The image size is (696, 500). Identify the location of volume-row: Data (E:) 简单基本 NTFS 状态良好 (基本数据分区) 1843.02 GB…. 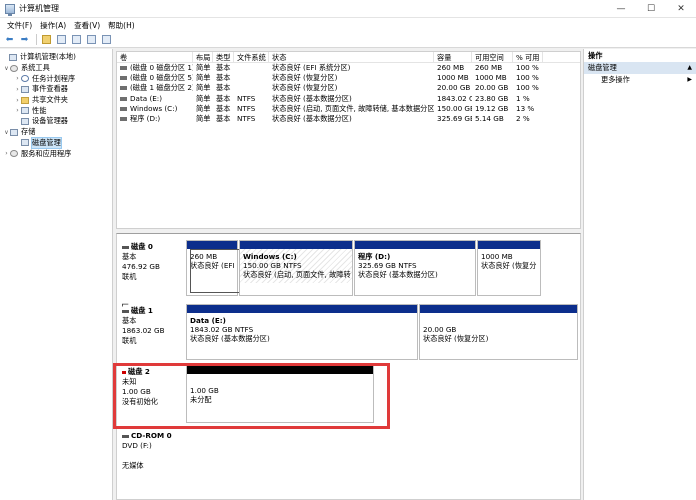
(348, 99).